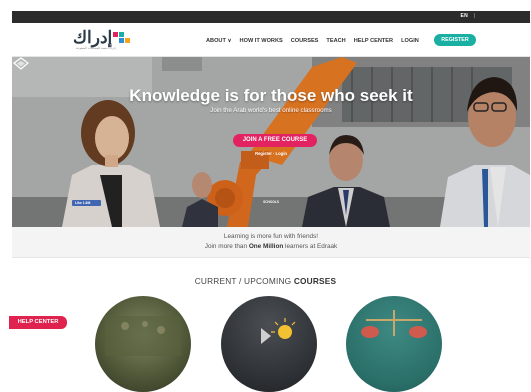 The width and height of the screenshot is (531, 392). What do you see at coordinates (93, 38) in the screenshot?
I see `logo-arabic-text: إدراك` at bounding box center [93, 38].